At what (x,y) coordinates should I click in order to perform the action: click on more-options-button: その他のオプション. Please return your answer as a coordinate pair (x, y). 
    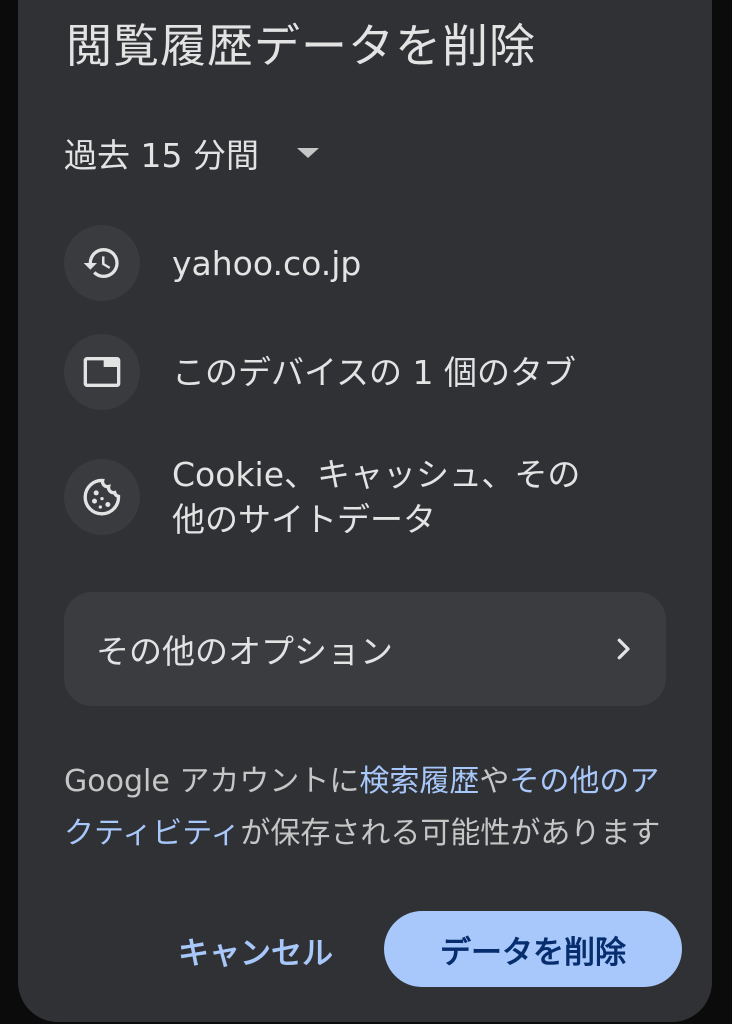
    Looking at the image, I should click on (365, 649).